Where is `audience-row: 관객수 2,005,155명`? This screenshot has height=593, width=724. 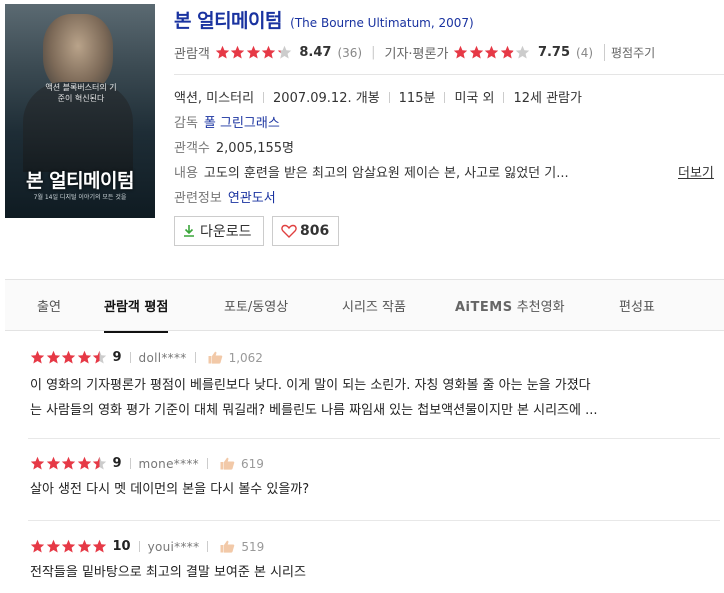 audience-row: 관객수 2,005,155명 is located at coordinates (234, 146).